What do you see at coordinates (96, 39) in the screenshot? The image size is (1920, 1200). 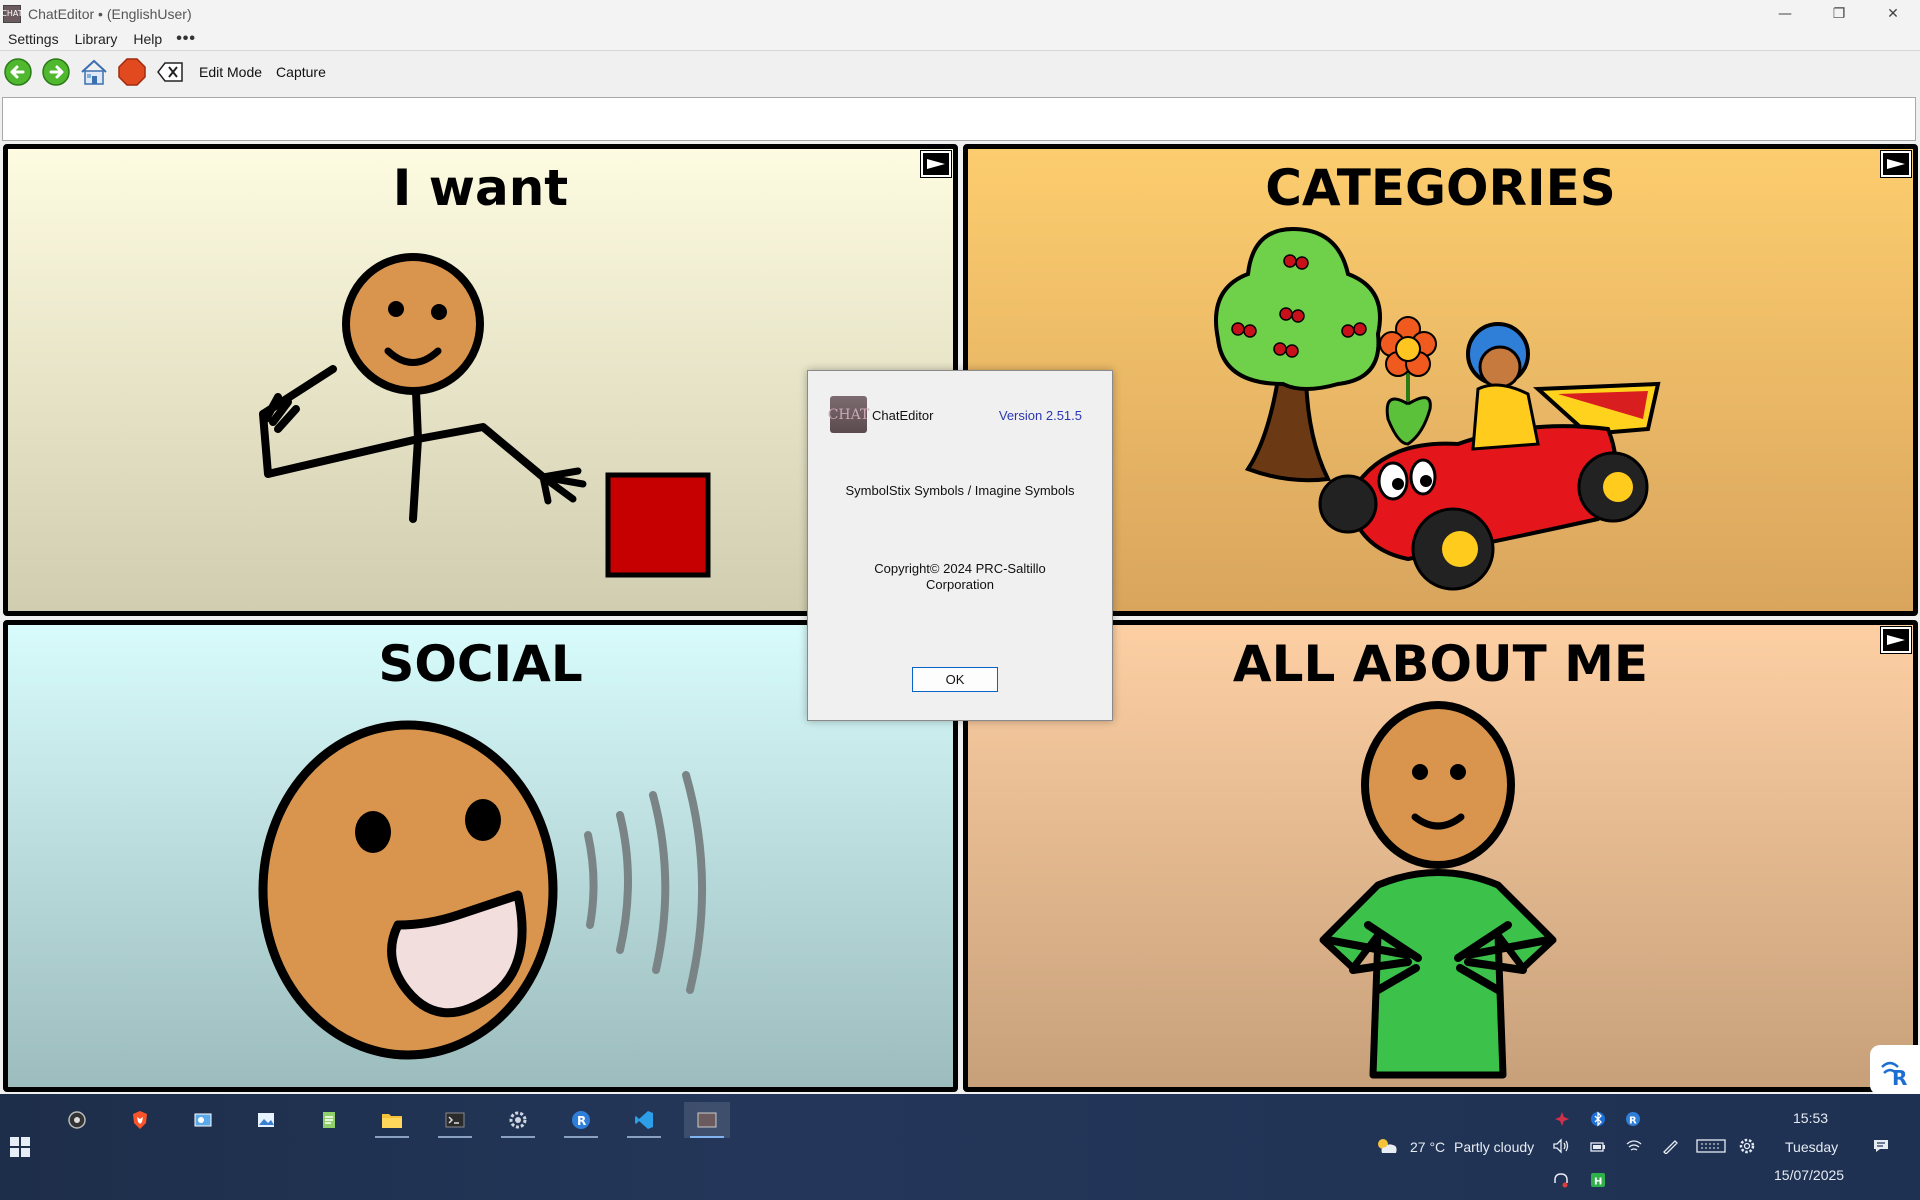 I see `menu-library: Library` at bounding box center [96, 39].